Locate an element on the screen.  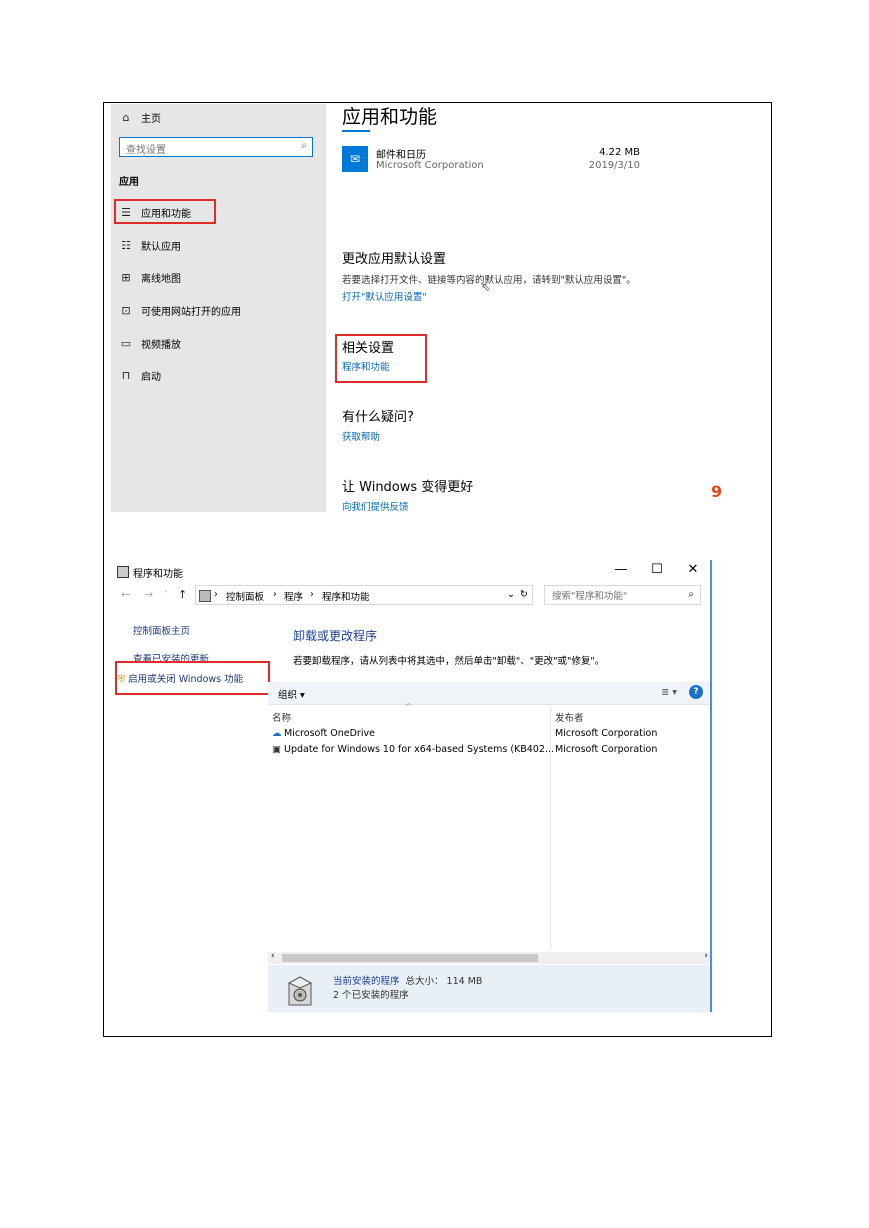
program-name: Microsoft OneDrive is located at coordinates (329, 733).